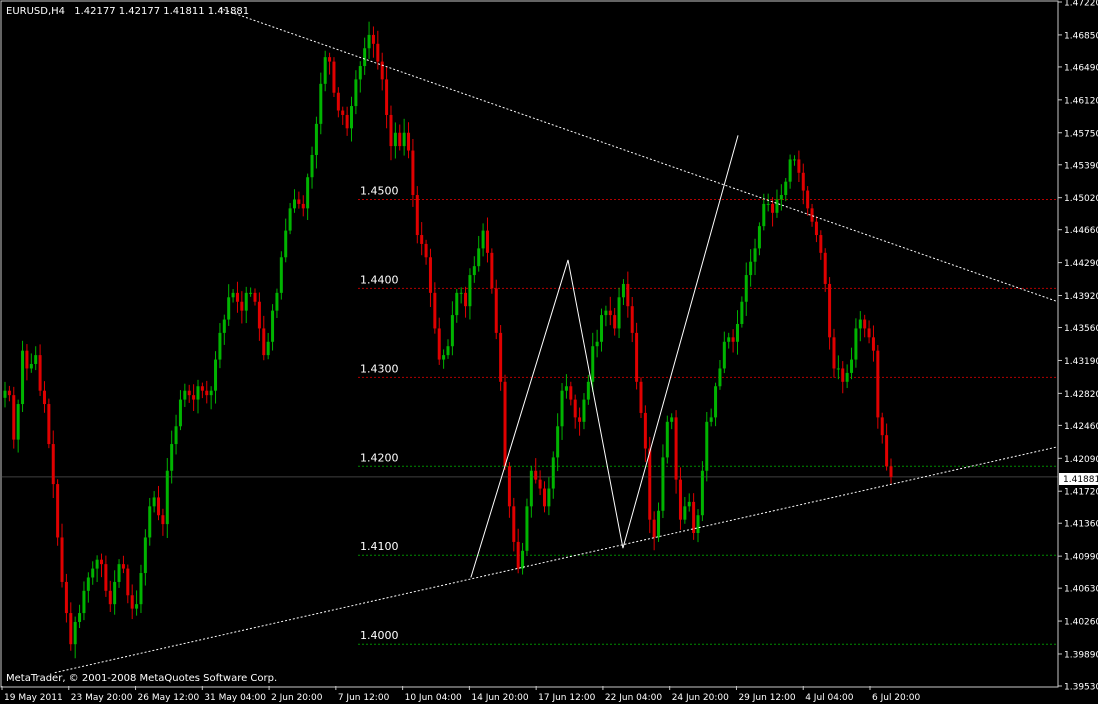 The width and height of the screenshot is (1098, 704). What do you see at coordinates (1081, 4) in the screenshot?
I see `price-tick-label: 1.47220` at bounding box center [1081, 4].